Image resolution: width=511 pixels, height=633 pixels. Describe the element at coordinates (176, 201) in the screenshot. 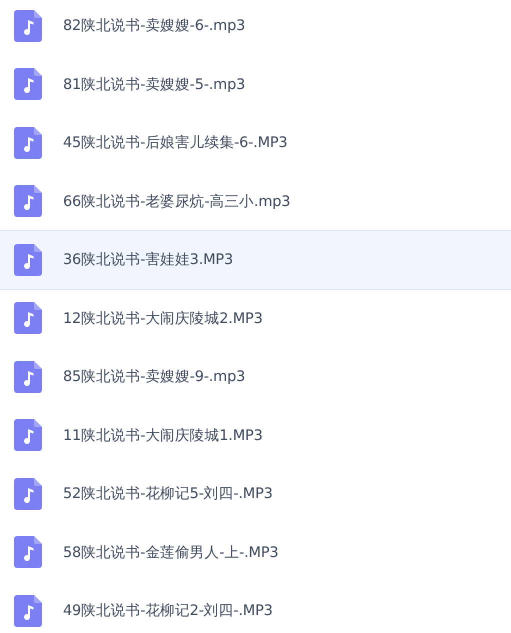

I see `file-name: 66陕北说书-老婆尿炕-高三小.mp3` at that location.